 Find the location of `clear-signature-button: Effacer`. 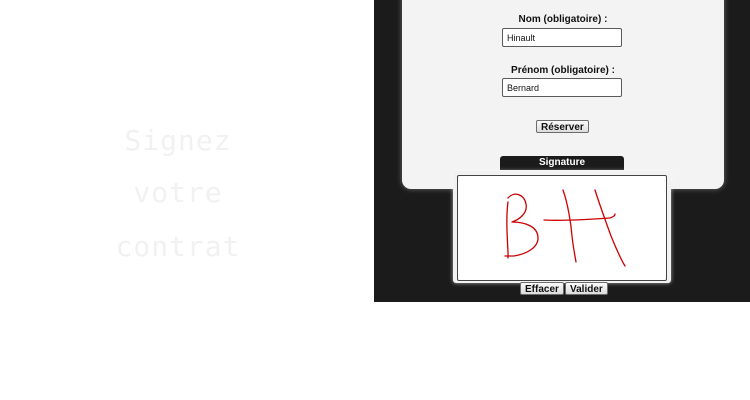

clear-signature-button: Effacer is located at coordinates (542, 288).